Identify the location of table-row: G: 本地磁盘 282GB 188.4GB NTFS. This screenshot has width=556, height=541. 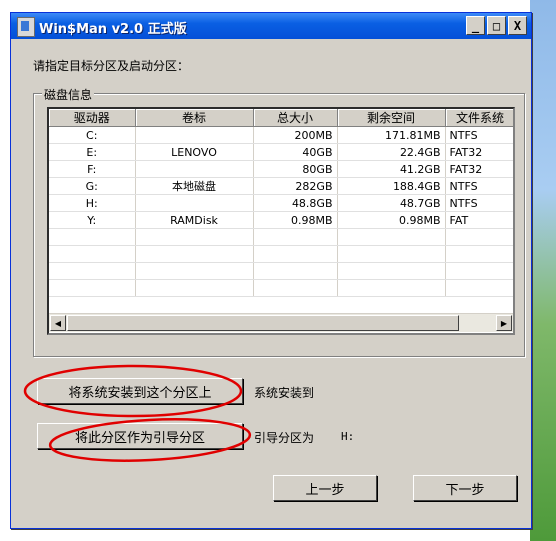
(281, 186).